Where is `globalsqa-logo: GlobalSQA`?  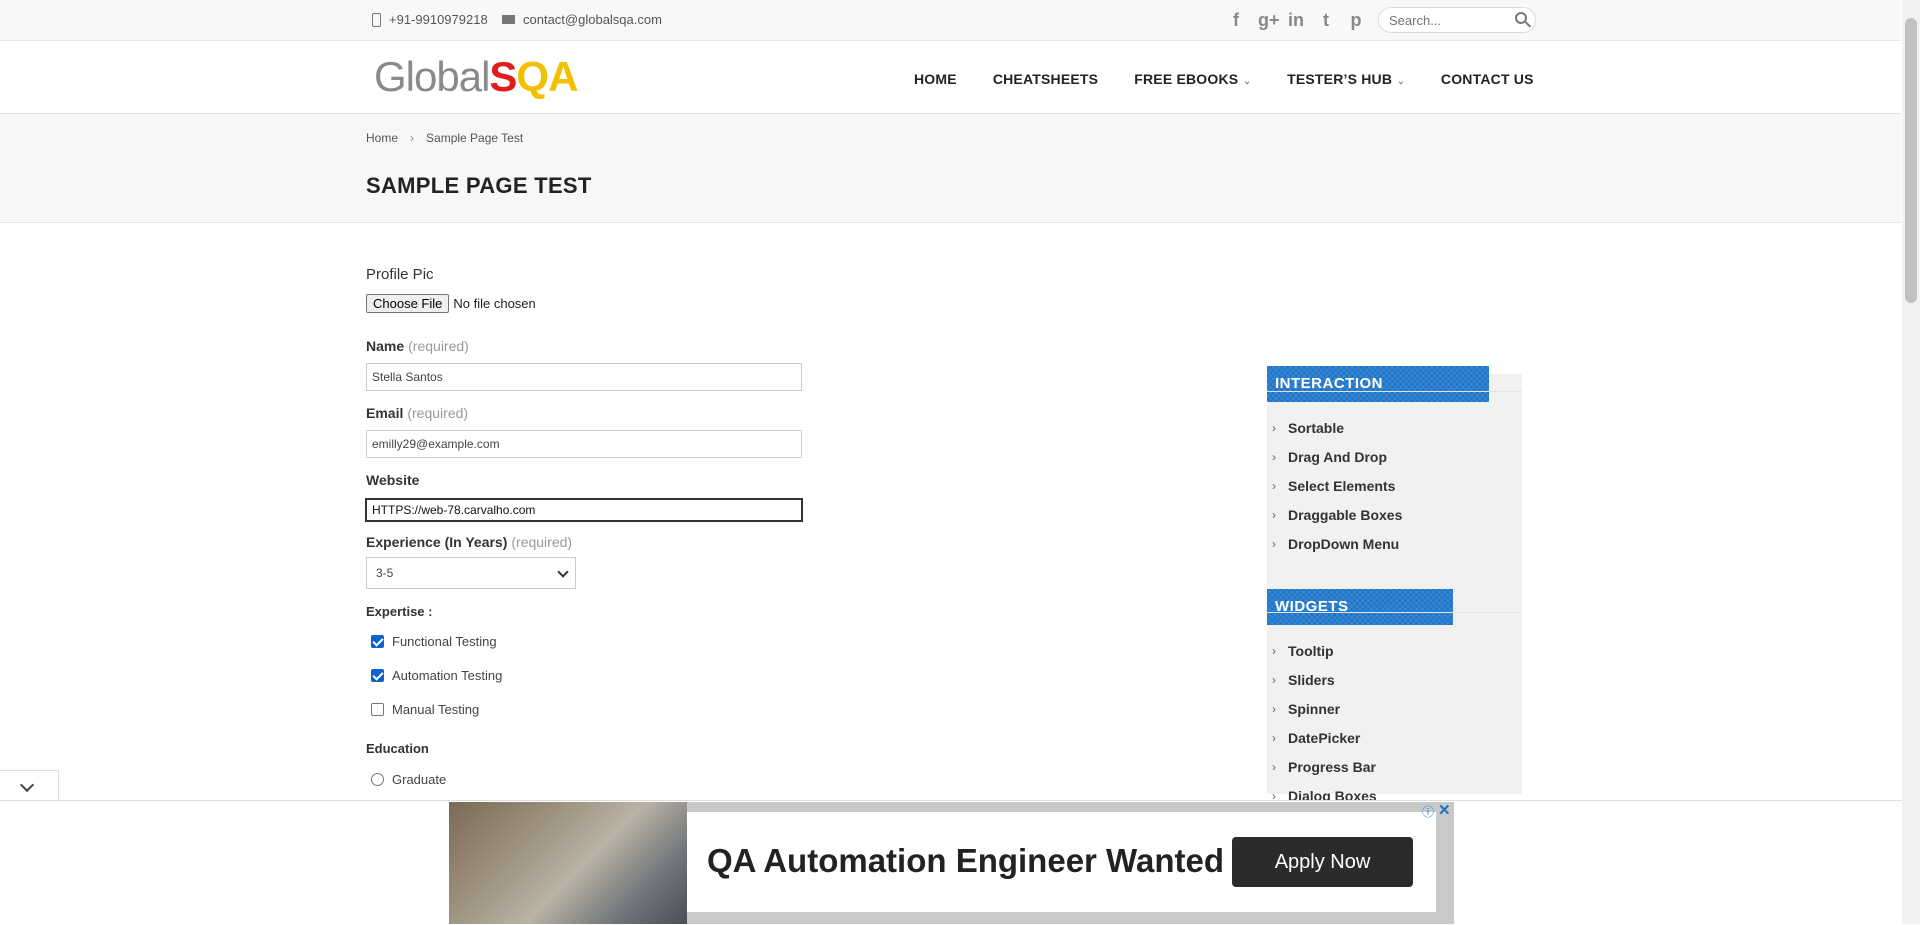
globalsqa-logo: GlobalSQA is located at coordinates (476, 77).